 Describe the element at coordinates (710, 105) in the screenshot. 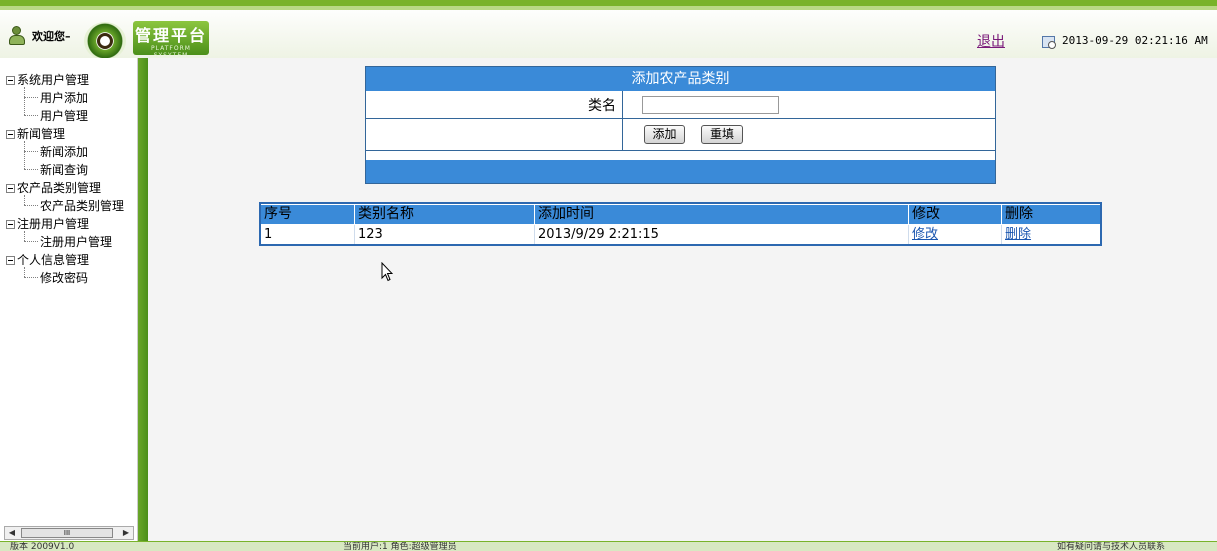

I see `category-name-input` at that location.